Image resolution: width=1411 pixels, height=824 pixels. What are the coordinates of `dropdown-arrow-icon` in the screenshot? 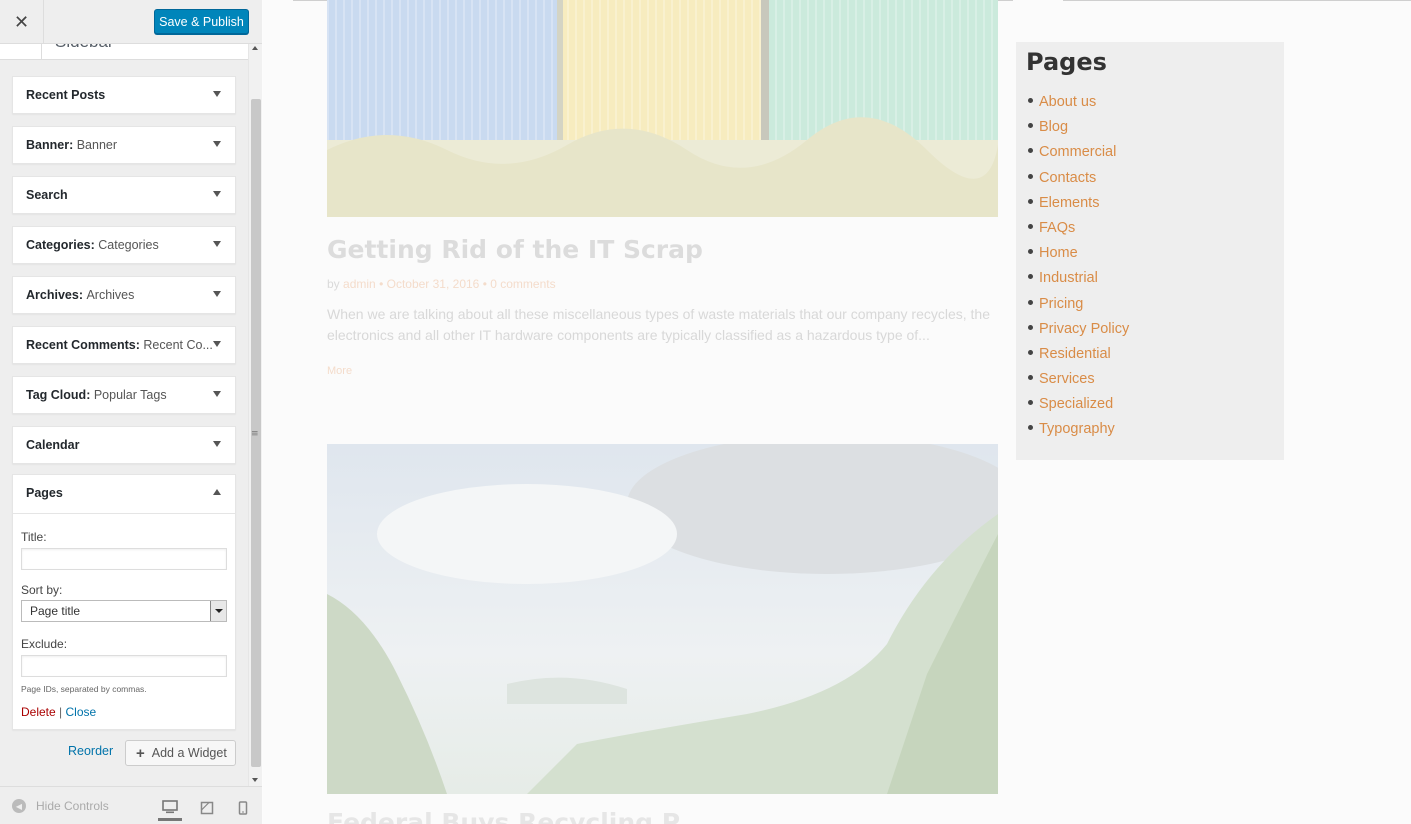 It's located at (218, 611).